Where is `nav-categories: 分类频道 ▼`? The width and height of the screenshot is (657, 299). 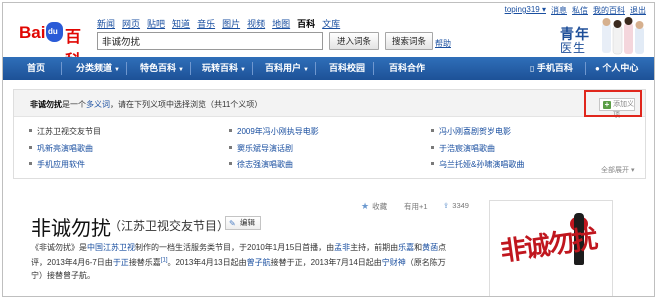 nav-categories: 分类频道 ▼ is located at coordinates (98, 68).